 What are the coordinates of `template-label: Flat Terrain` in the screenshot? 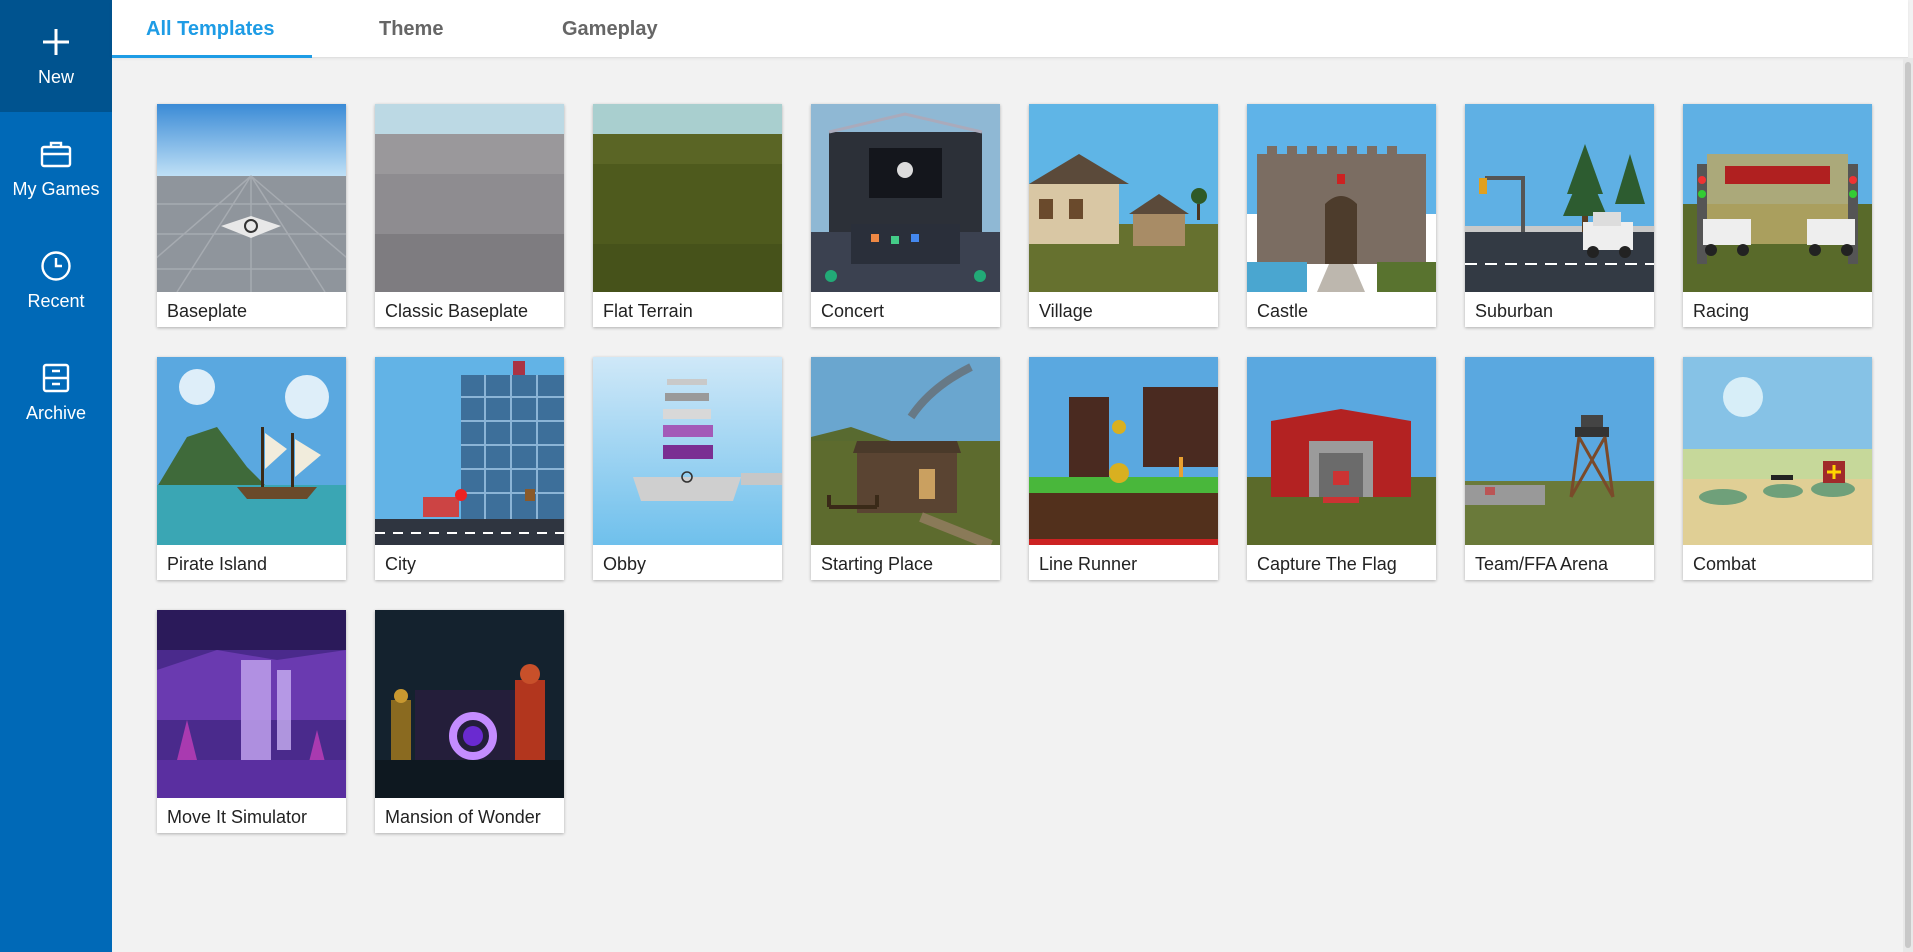 It's located at (648, 311).